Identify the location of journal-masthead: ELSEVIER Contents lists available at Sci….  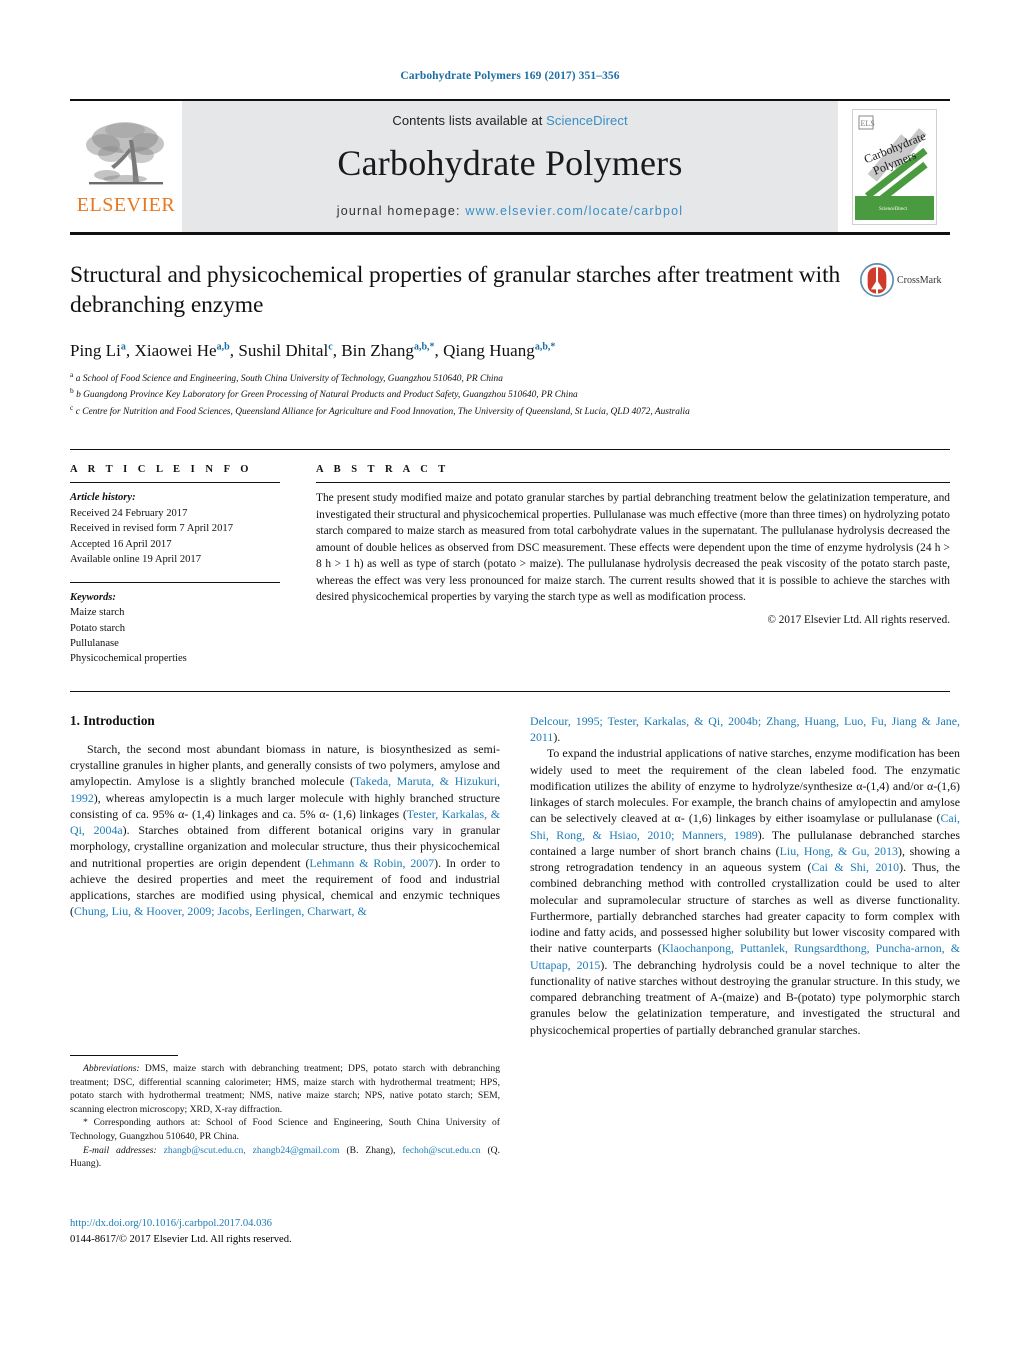
(510, 167).